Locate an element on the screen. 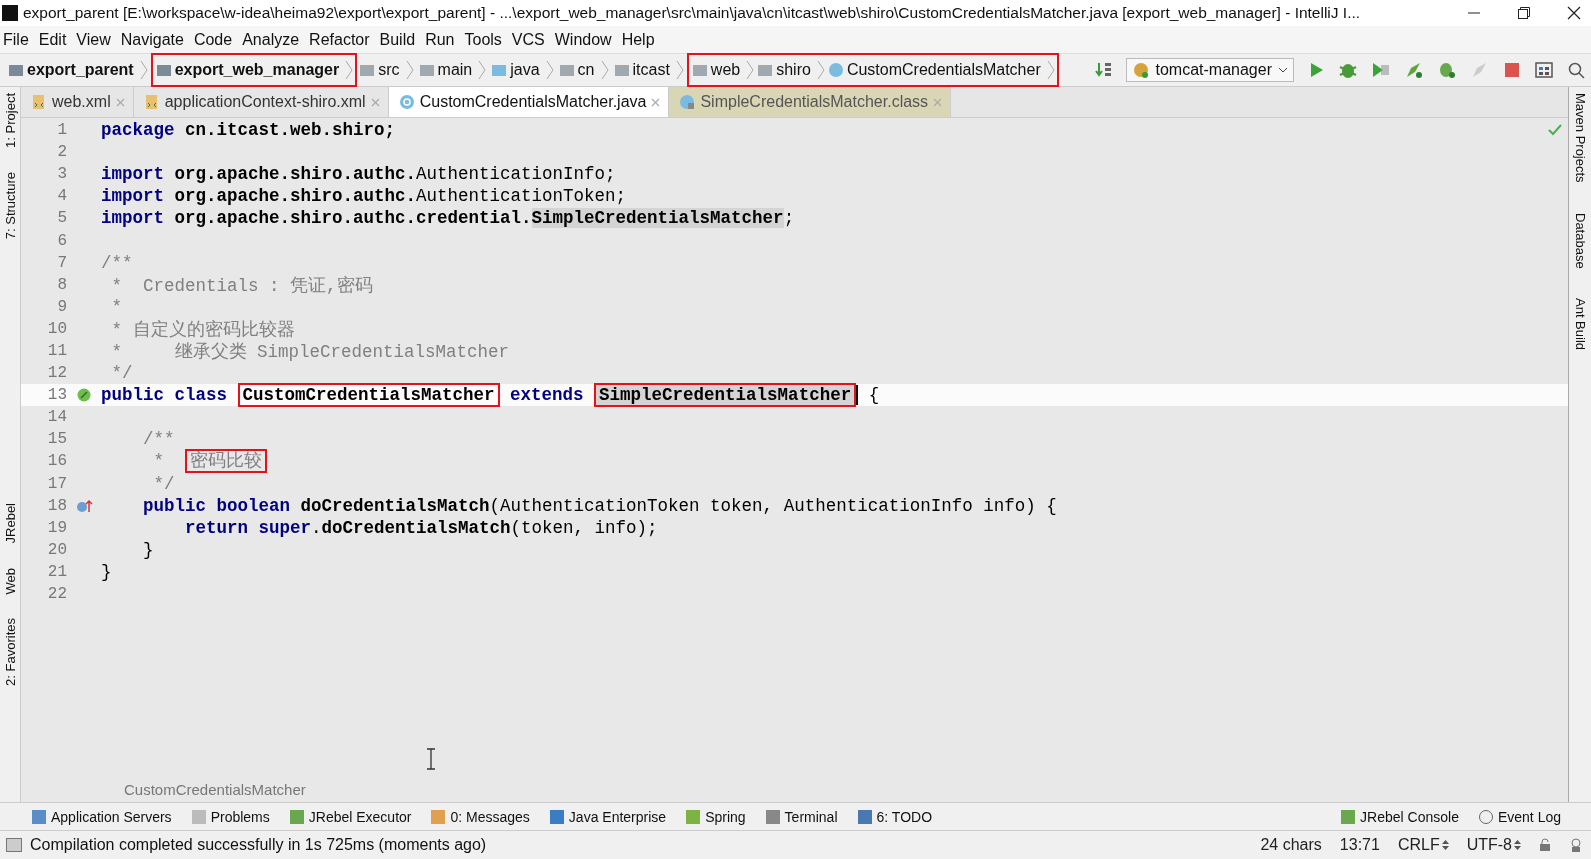 The image size is (1591, 859). code-comment: * 自定义的密码比较器 is located at coordinates (202, 329).